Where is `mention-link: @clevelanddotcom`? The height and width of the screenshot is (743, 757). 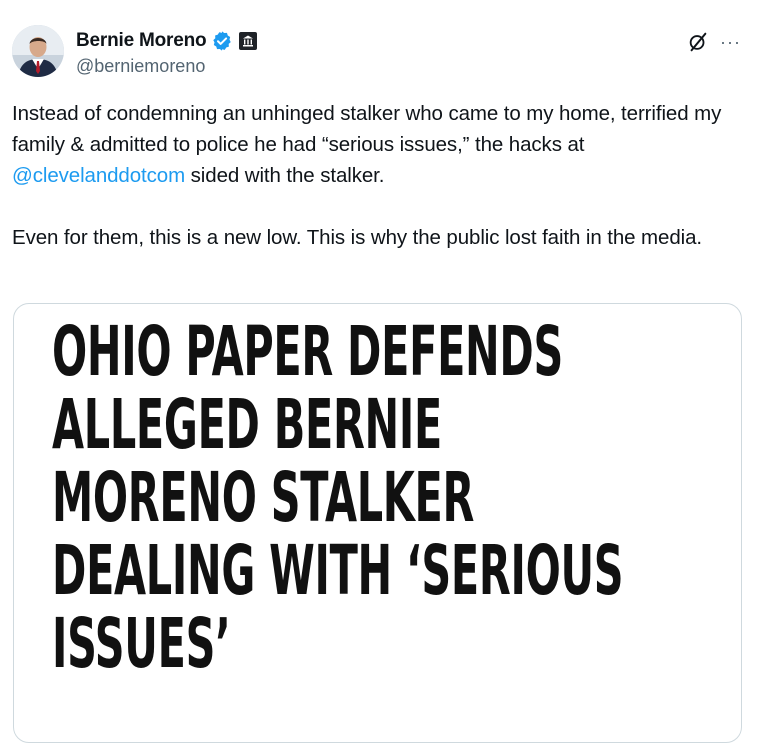
mention-link: @clevelanddotcom is located at coordinates (98, 175).